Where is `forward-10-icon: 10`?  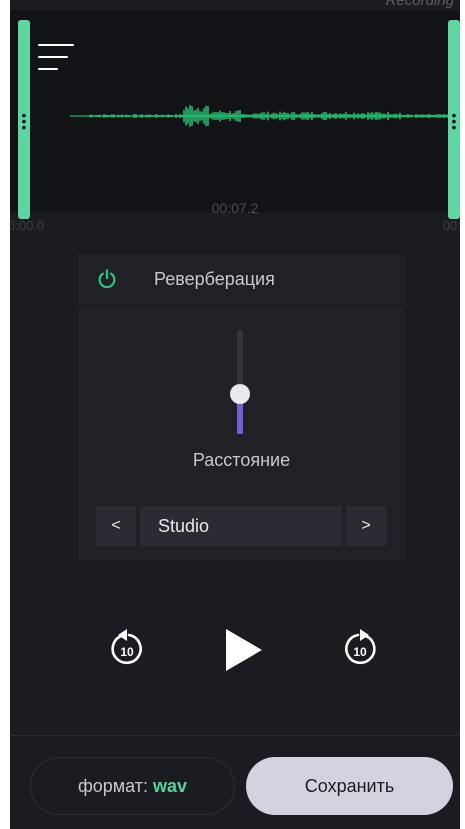
forward-10-icon: 10 is located at coordinates (360, 648).